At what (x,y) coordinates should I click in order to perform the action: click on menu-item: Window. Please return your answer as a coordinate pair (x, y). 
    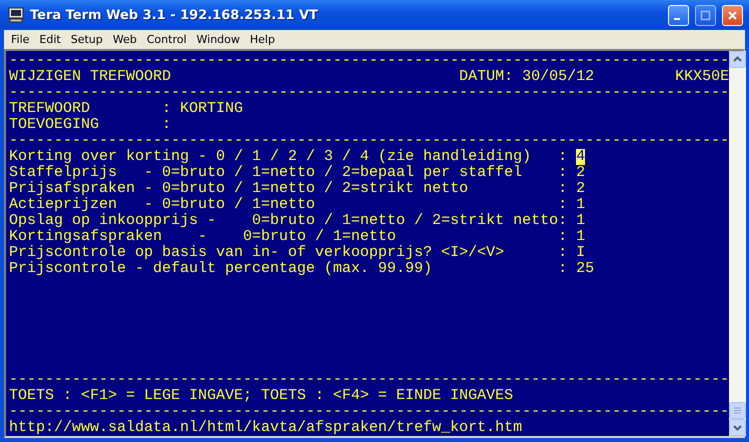
    Looking at the image, I should click on (218, 39).